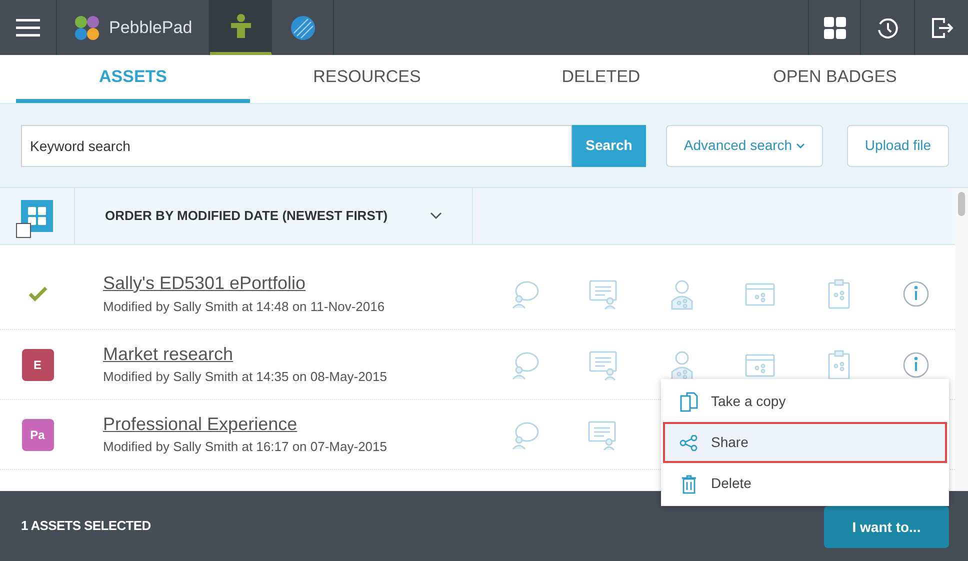 This screenshot has width=968, height=561. Describe the element at coordinates (294, 283) in the screenshot. I see `asset-title: Sally's ED5301 ePortfolio` at that location.